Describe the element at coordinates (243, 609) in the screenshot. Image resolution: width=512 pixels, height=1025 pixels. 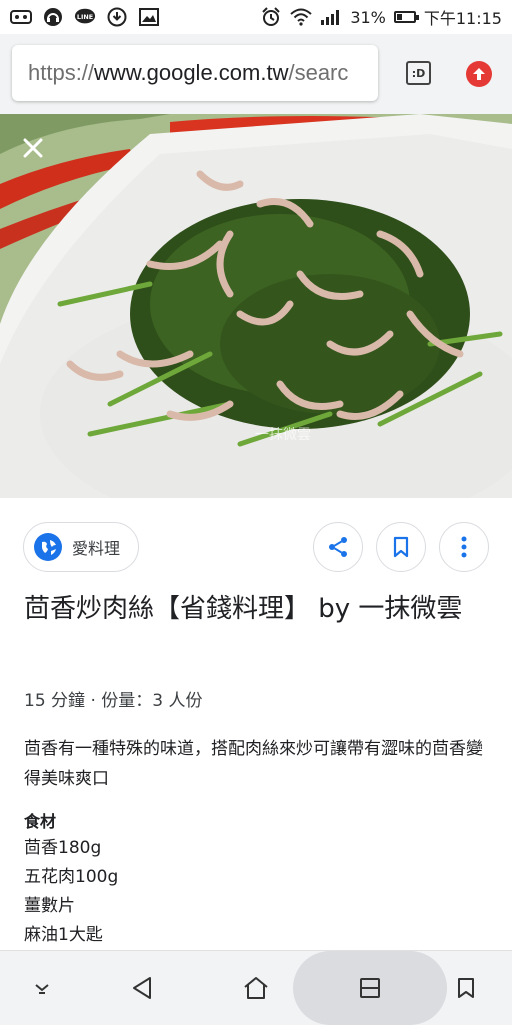
I see `recipe-title: 茴香炒肉絲【省錢料理】 by 一抹微雲` at that location.